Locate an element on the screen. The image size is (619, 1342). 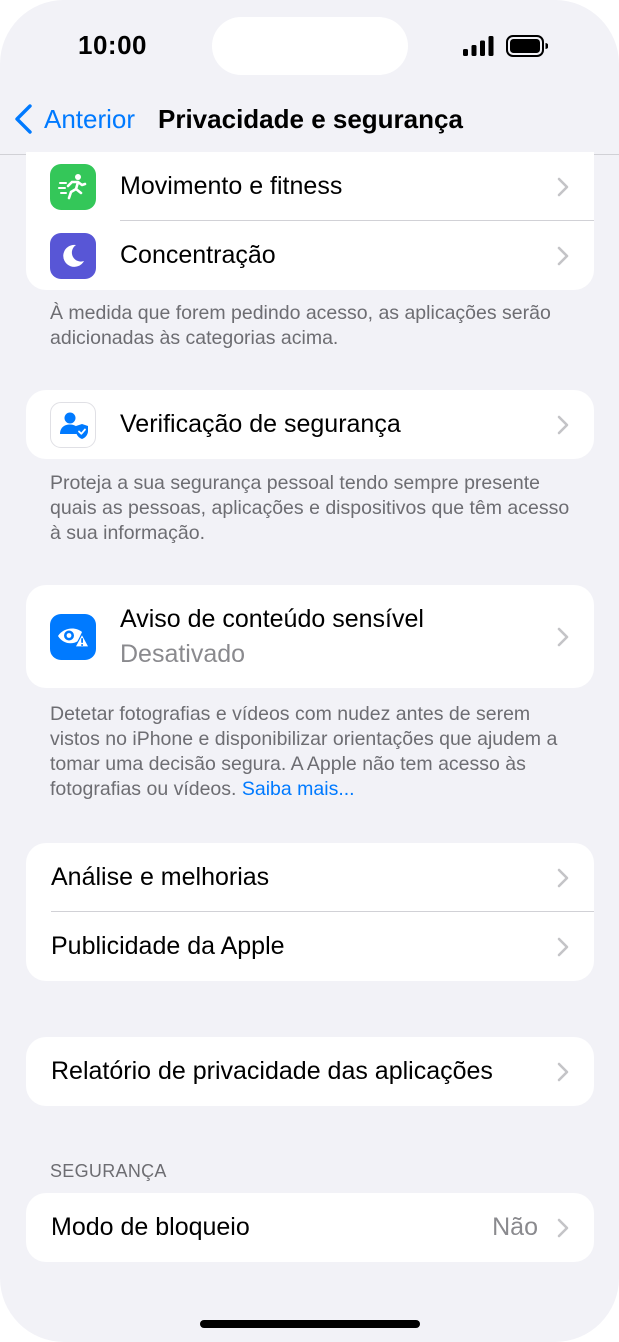
analytics-group: Análise e melhorias Publicidade da Apple is located at coordinates (310, 912).